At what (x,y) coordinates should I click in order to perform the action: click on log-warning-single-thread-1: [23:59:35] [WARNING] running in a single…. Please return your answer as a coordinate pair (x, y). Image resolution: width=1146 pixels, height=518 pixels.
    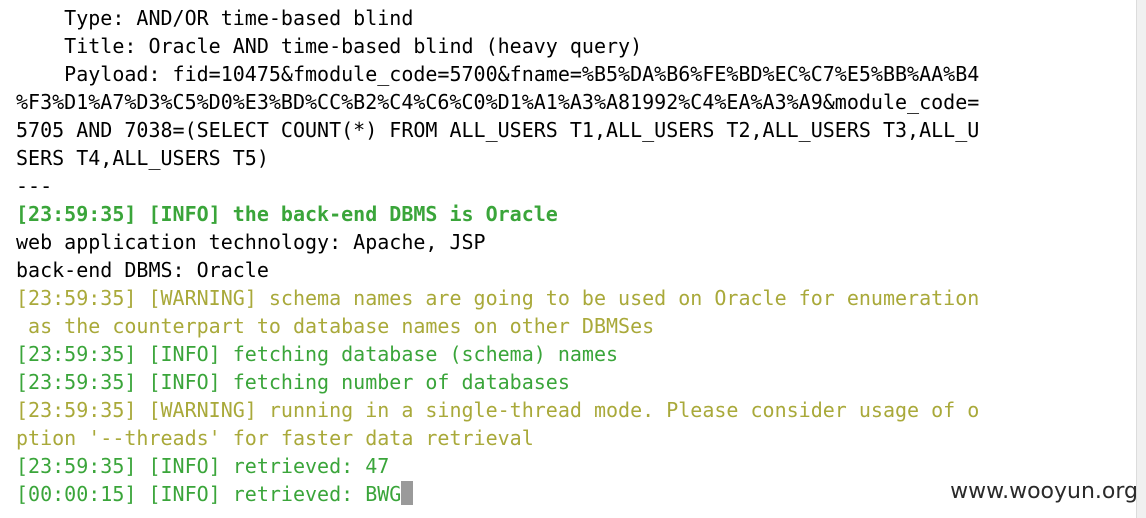
    Looking at the image, I should click on (498, 410).